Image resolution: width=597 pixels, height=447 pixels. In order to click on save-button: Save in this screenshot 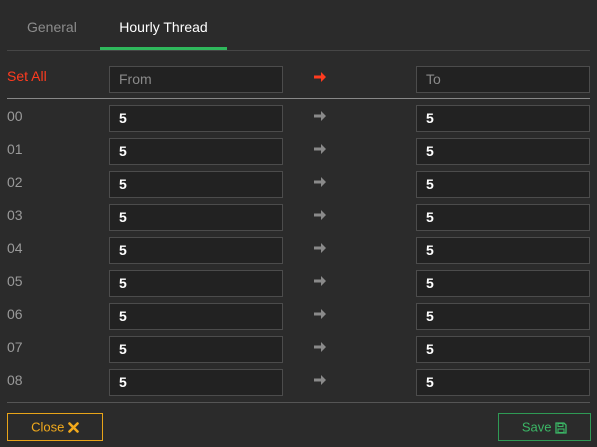, I will do `click(544, 427)`.